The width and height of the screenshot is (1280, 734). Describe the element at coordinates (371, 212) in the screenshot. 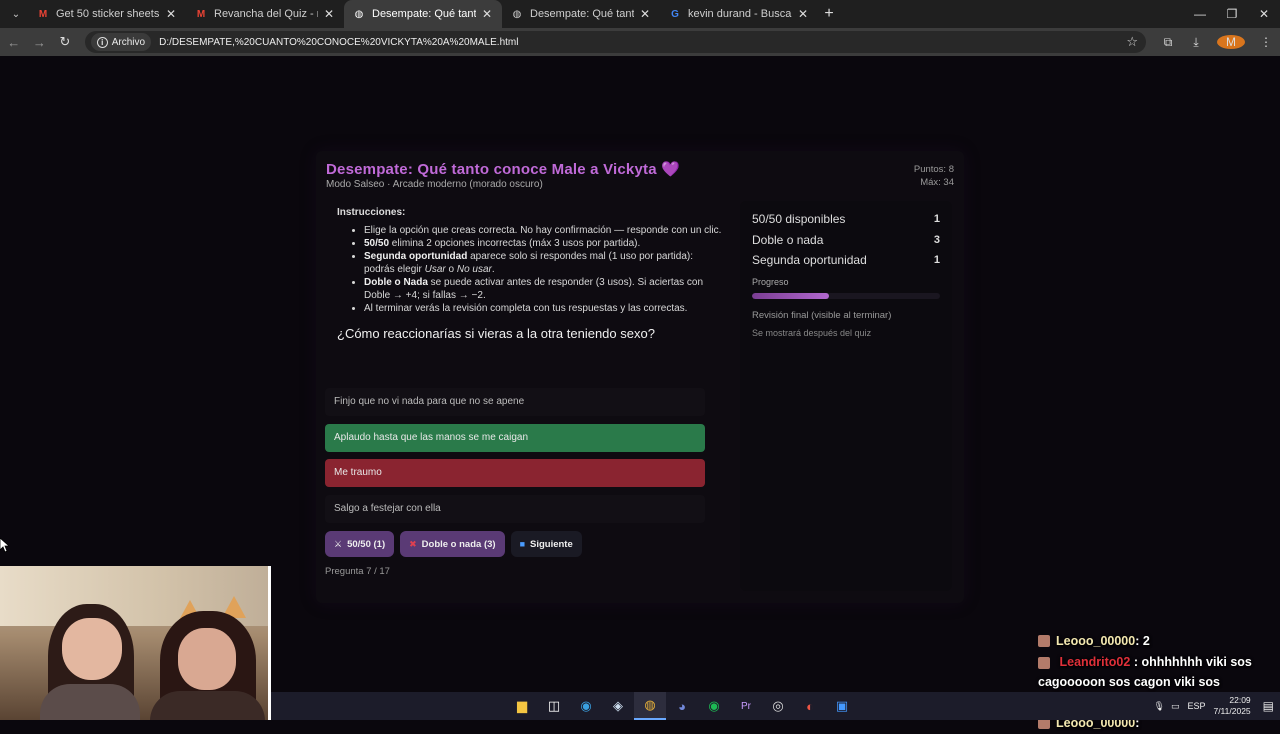

I see `instructions-heading: Instrucciones:` at that location.